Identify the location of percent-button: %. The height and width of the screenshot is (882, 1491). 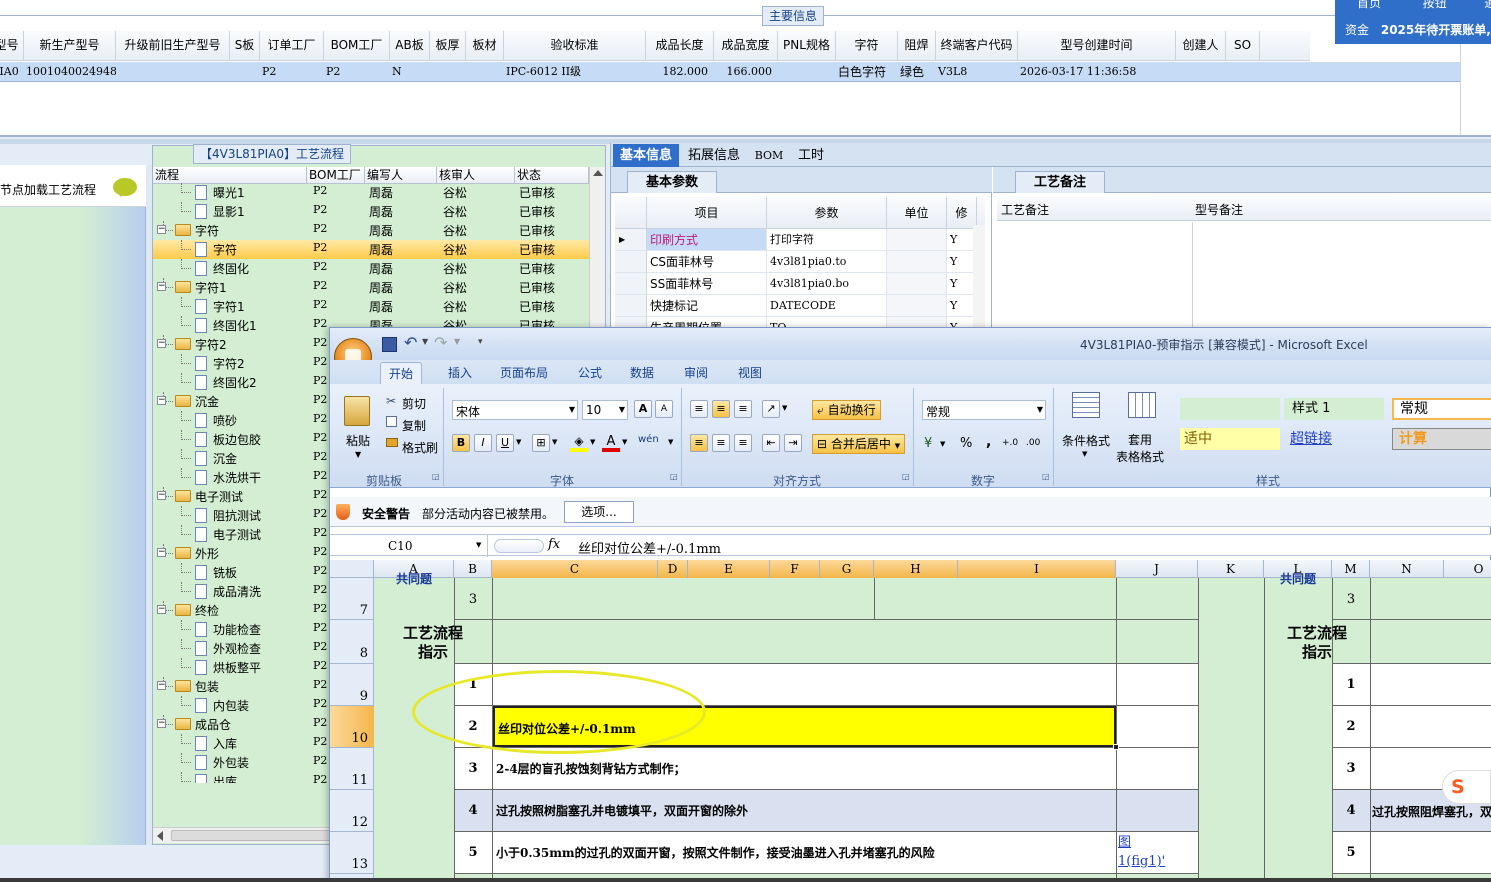
(966, 443).